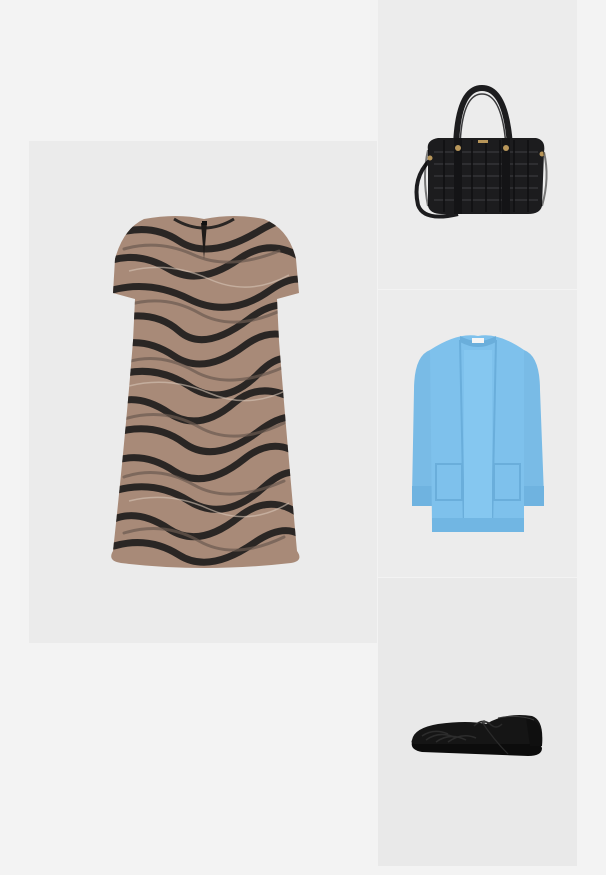 The height and width of the screenshot is (875, 606). What do you see at coordinates (205, 392) in the screenshot?
I see `dress-image` at bounding box center [205, 392].